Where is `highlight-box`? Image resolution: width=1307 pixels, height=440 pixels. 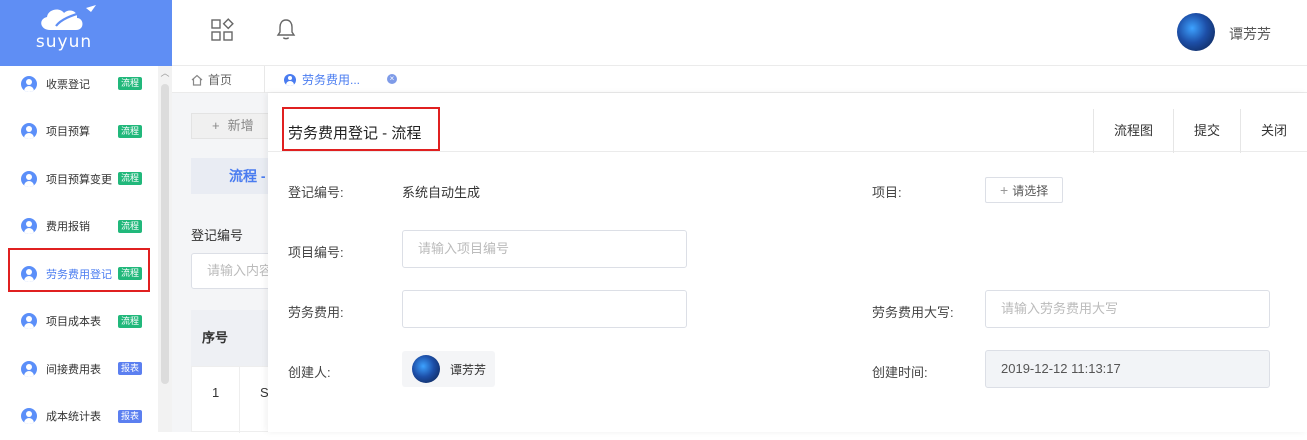
highlight-box is located at coordinates (79, 270).